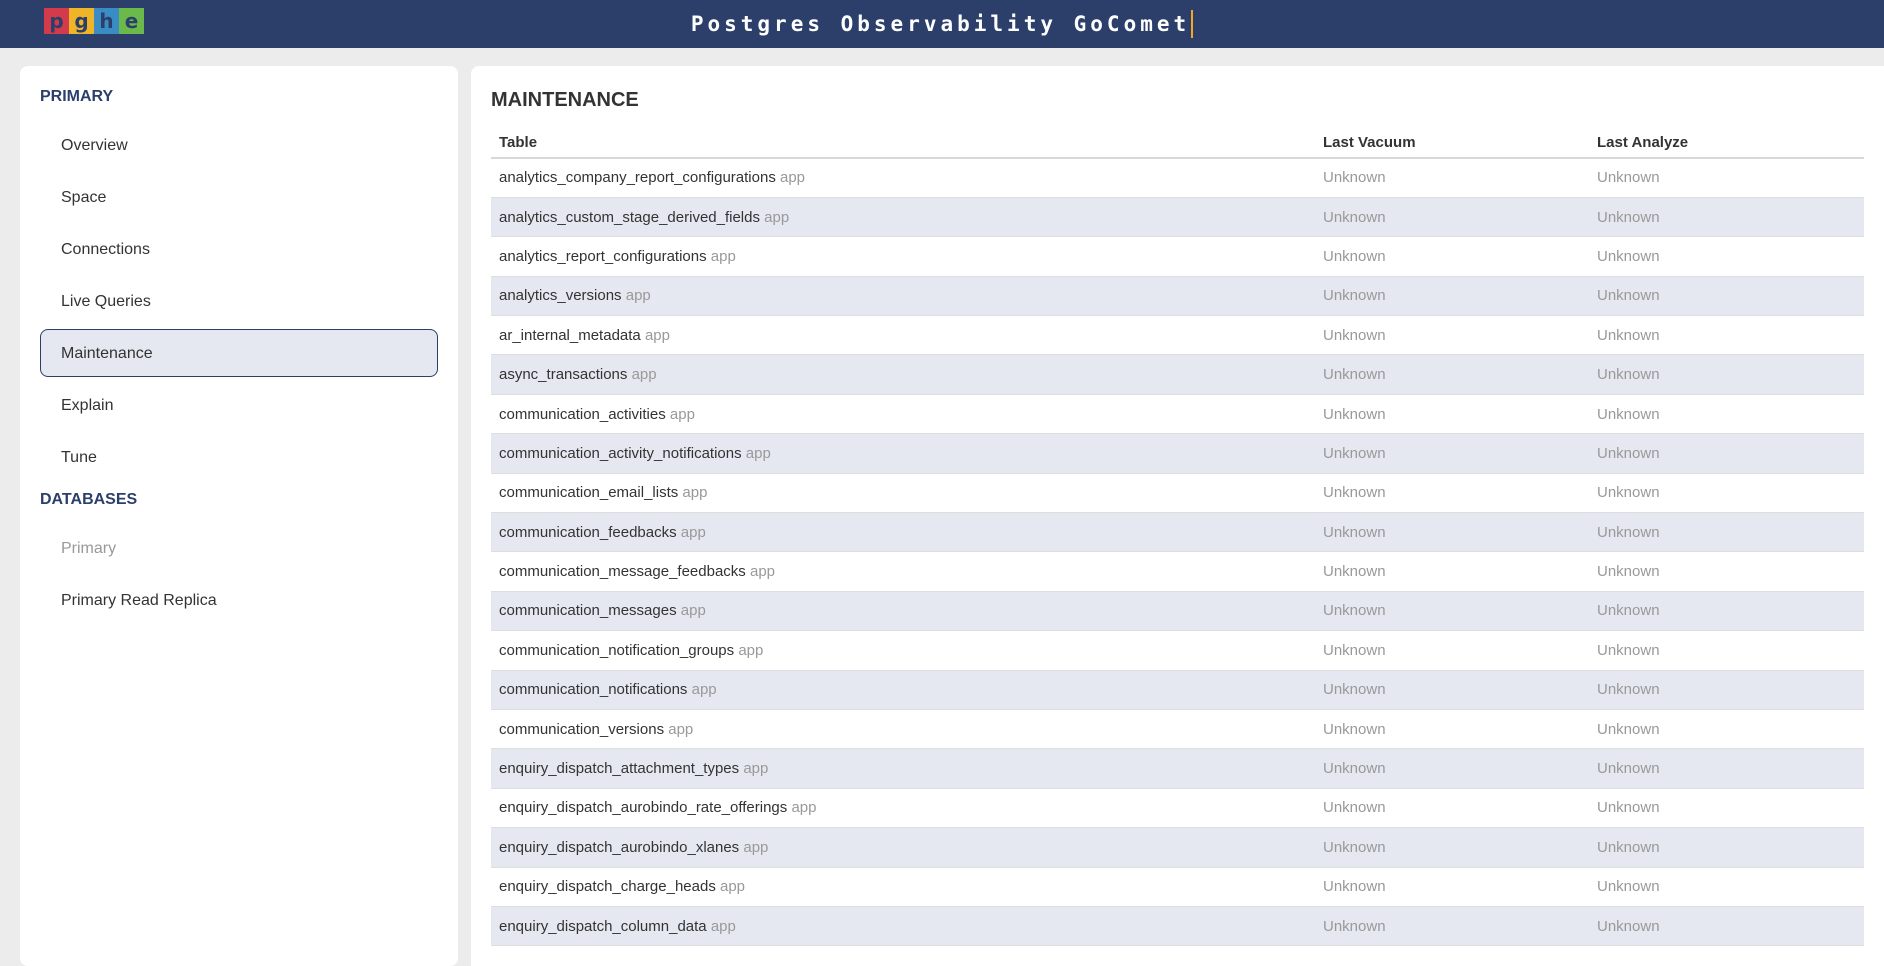  Describe the element at coordinates (637, 178) in the screenshot. I see `table-name: analytics_company_report_configurations` at that location.